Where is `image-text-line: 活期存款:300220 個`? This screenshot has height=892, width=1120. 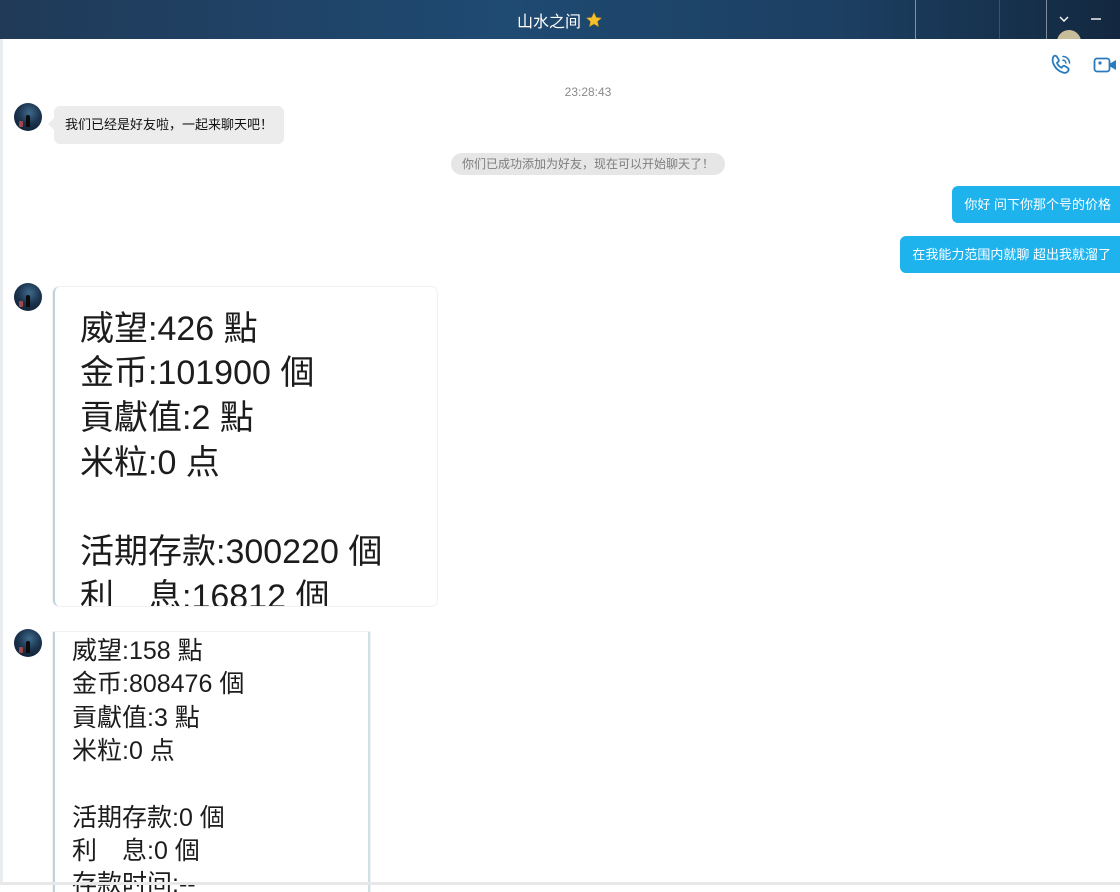 image-text-line: 活期存款:300220 個 is located at coordinates (231, 552).